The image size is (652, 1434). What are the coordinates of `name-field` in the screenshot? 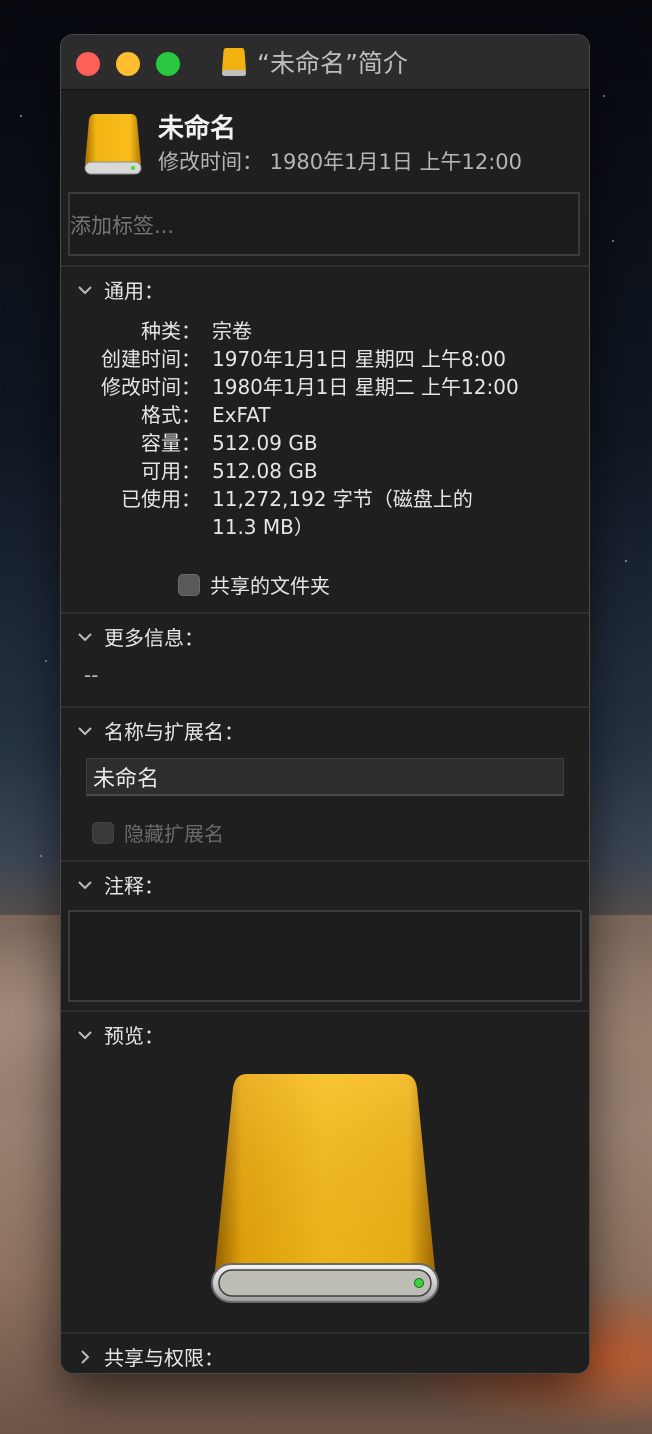 It's located at (325, 777).